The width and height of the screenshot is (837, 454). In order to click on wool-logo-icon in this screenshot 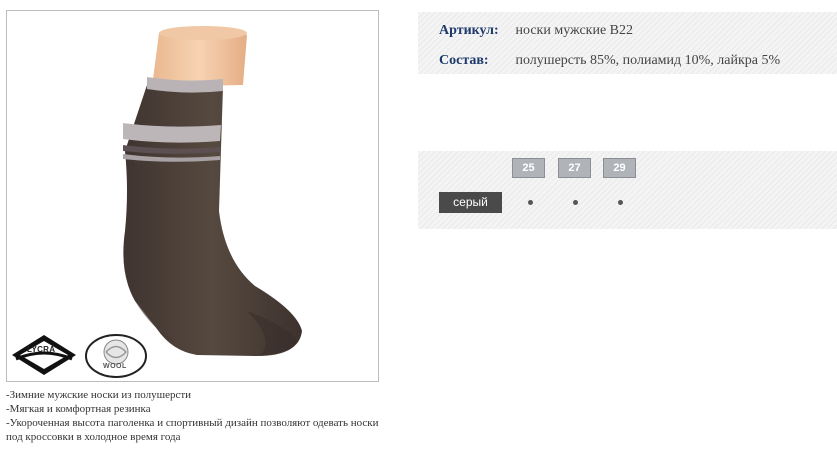, I will do `click(116, 356)`.